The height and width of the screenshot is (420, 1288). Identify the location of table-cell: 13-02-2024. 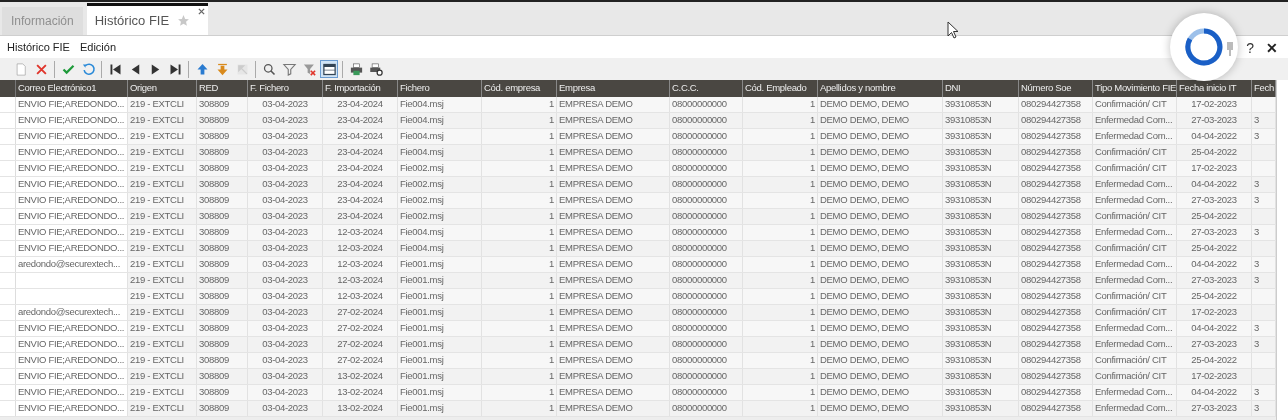
(360, 392).